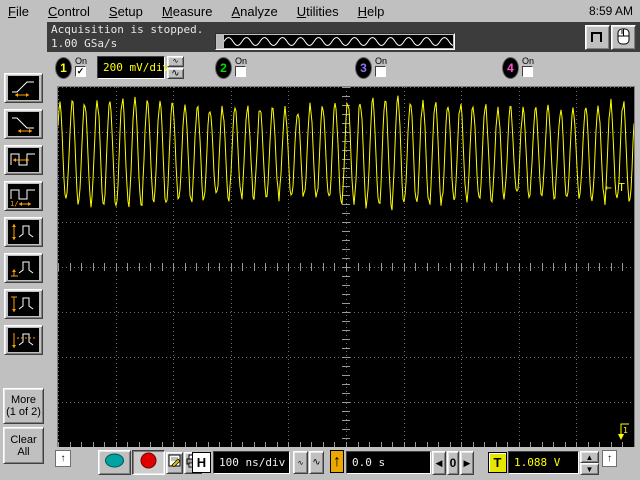 The image size is (640, 480). I want to click on expand-left-button: ↑, so click(63, 458).